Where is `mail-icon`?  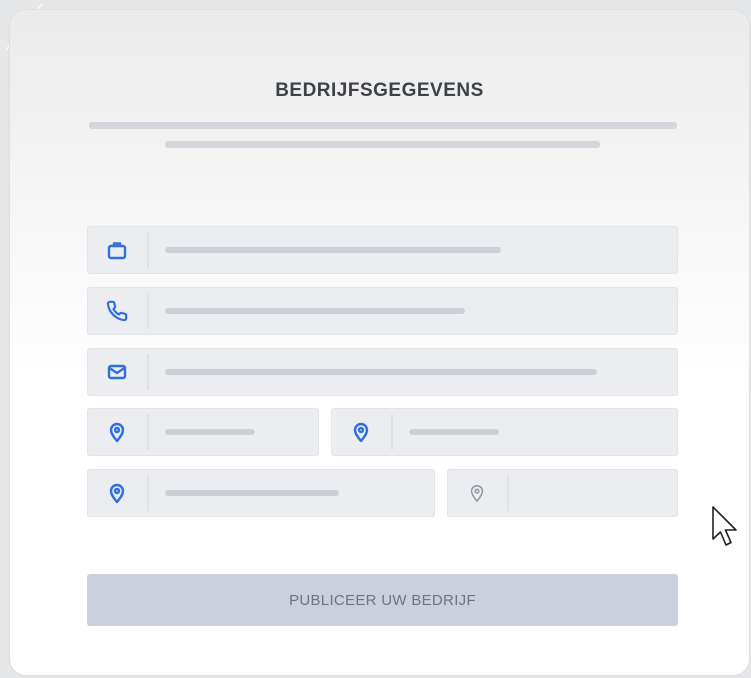 mail-icon is located at coordinates (117, 372).